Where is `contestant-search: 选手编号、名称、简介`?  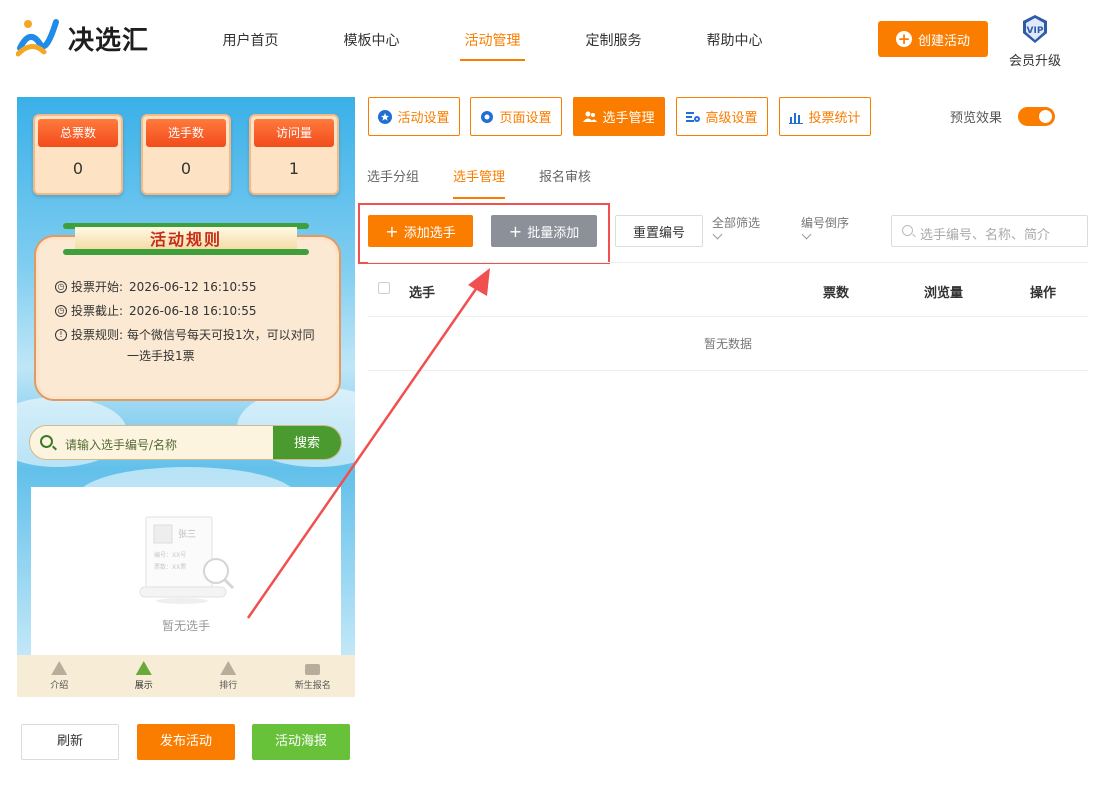
contestant-search: 选手编号、名称、简介 is located at coordinates (989, 231).